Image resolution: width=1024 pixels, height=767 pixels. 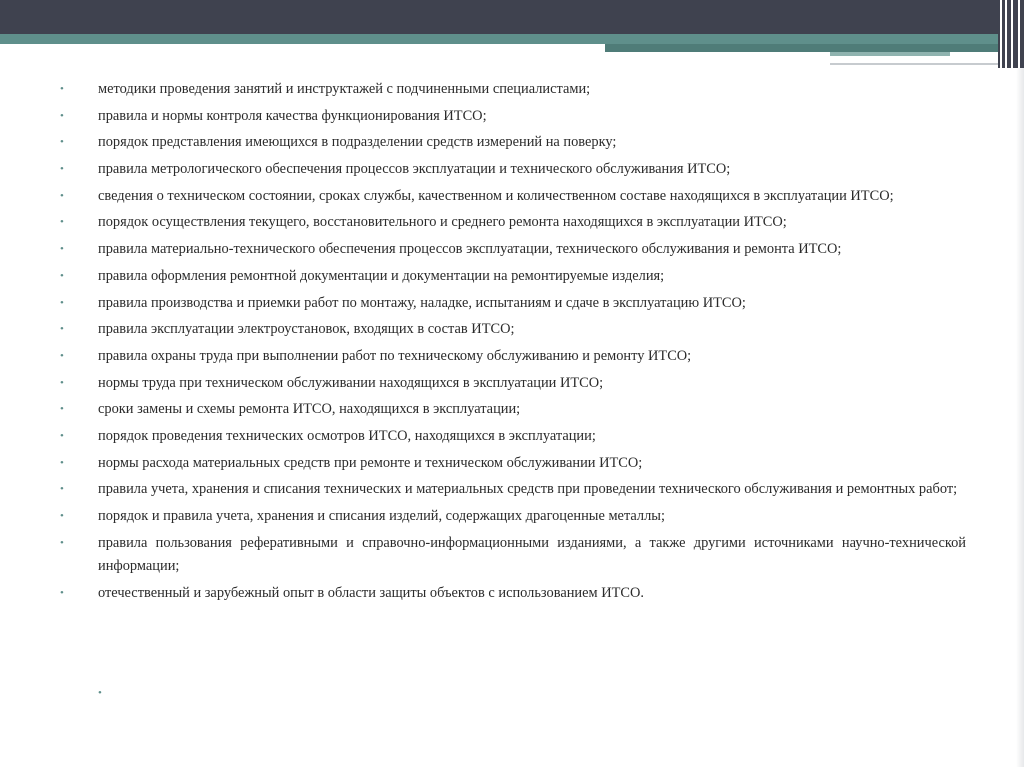 I want to click on header-bar, so click(x=512, y=17).